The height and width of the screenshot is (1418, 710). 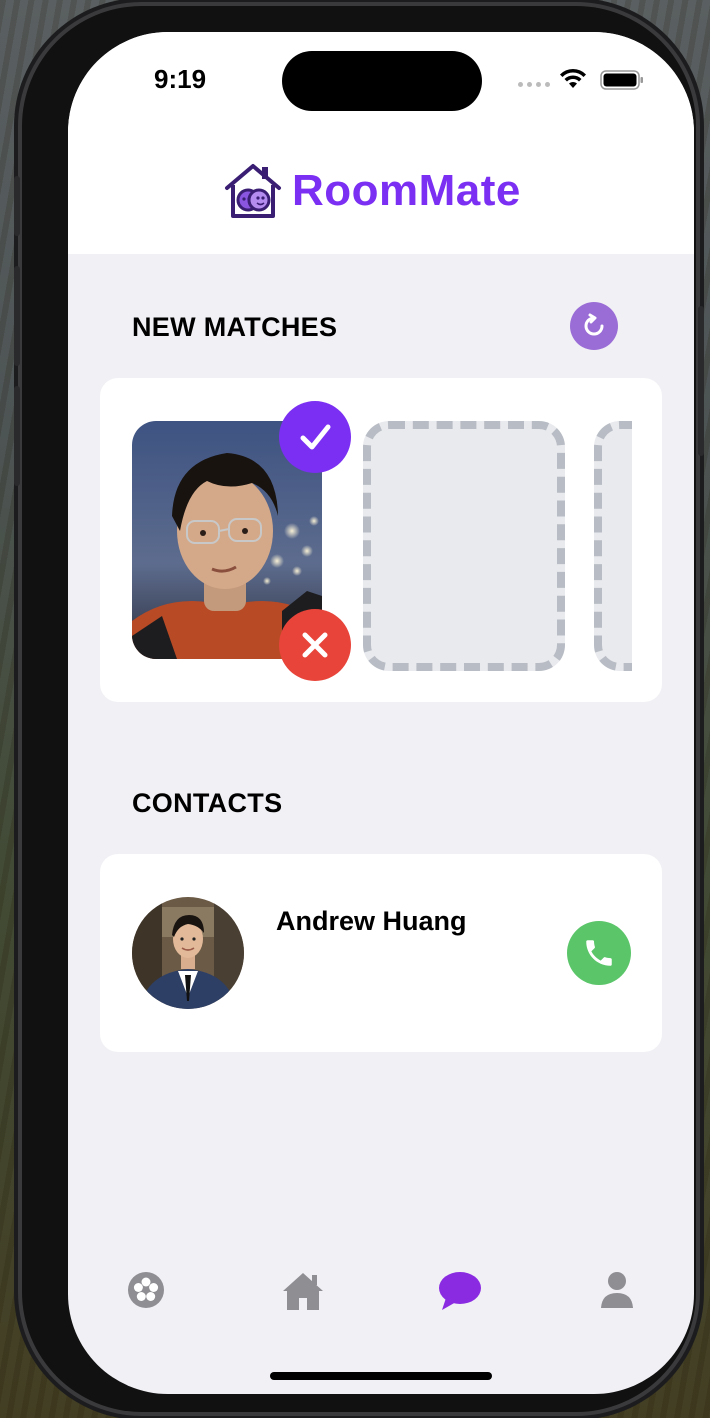 What do you see at coordinates (621, 80) in the screenshot?
I see `battery-icon` at bounding box center [621, 80].